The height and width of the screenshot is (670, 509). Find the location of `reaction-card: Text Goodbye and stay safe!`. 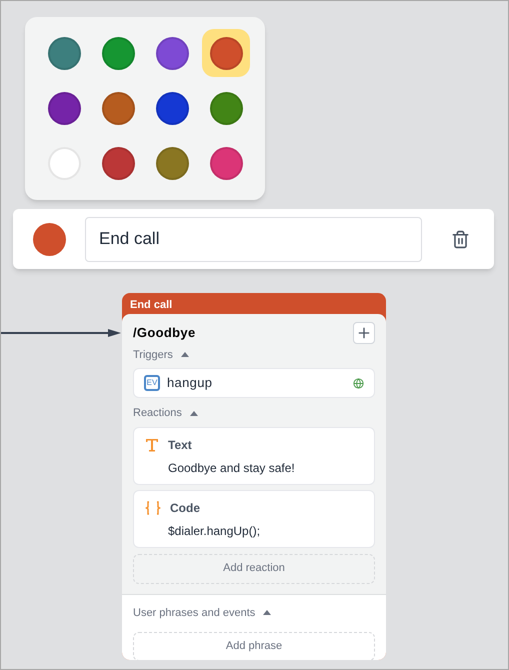

reaction-card: Text Goodbye and stay safe! is located at coordinates (254, 455).